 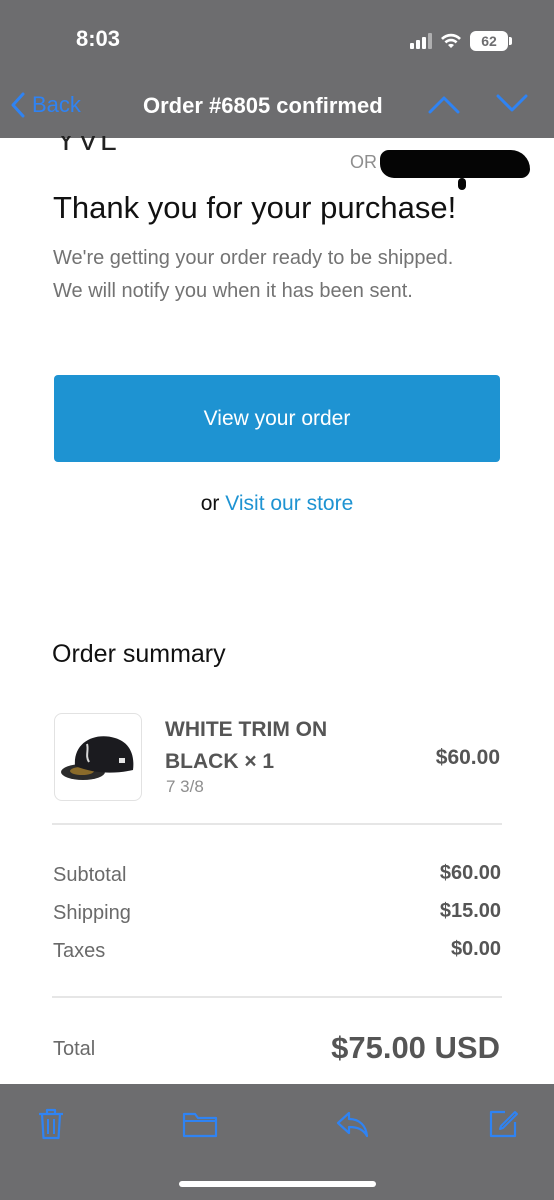 What do you see at coordinates (280, 746) in the screenshot?
I see `product-name: WHITE TRIM ON BLACK × 1` at bounding box center [280, 746].